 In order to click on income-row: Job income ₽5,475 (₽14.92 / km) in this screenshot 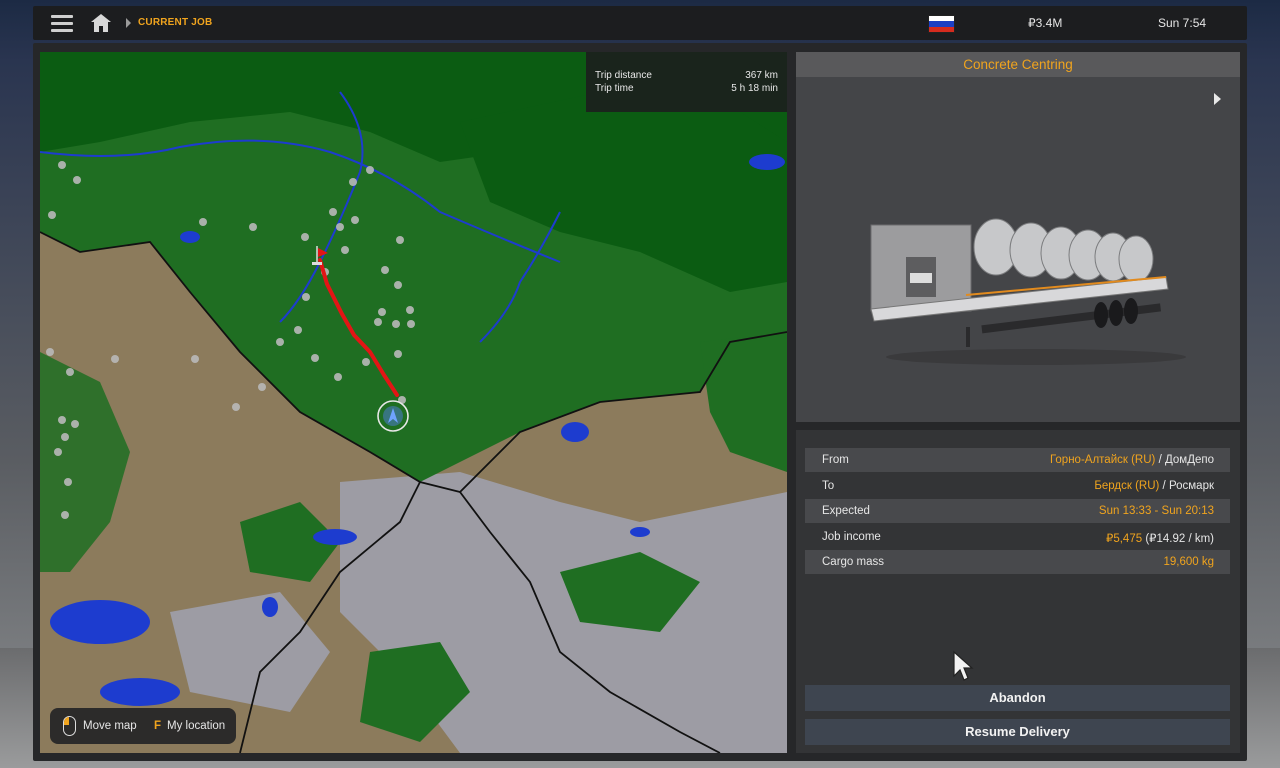, I will do `click(1017, 537)`.